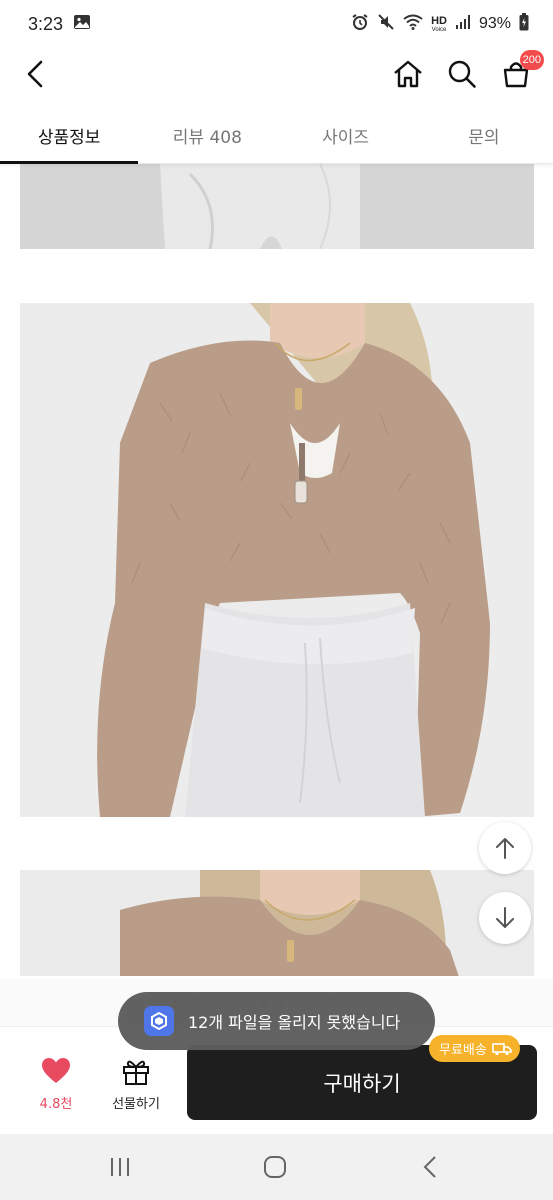 The image size is (553, 1200). I want to click on status-time: 3:23, so click(46, 23).